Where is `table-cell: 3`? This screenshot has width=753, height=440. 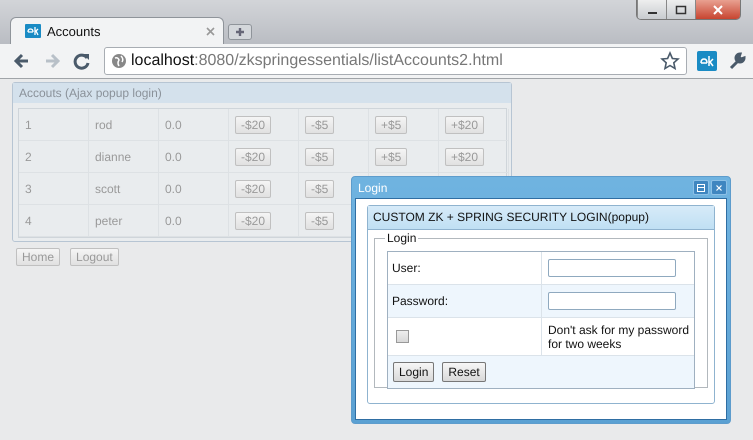
table-cell: 3 is located at coordinates (54, 189).